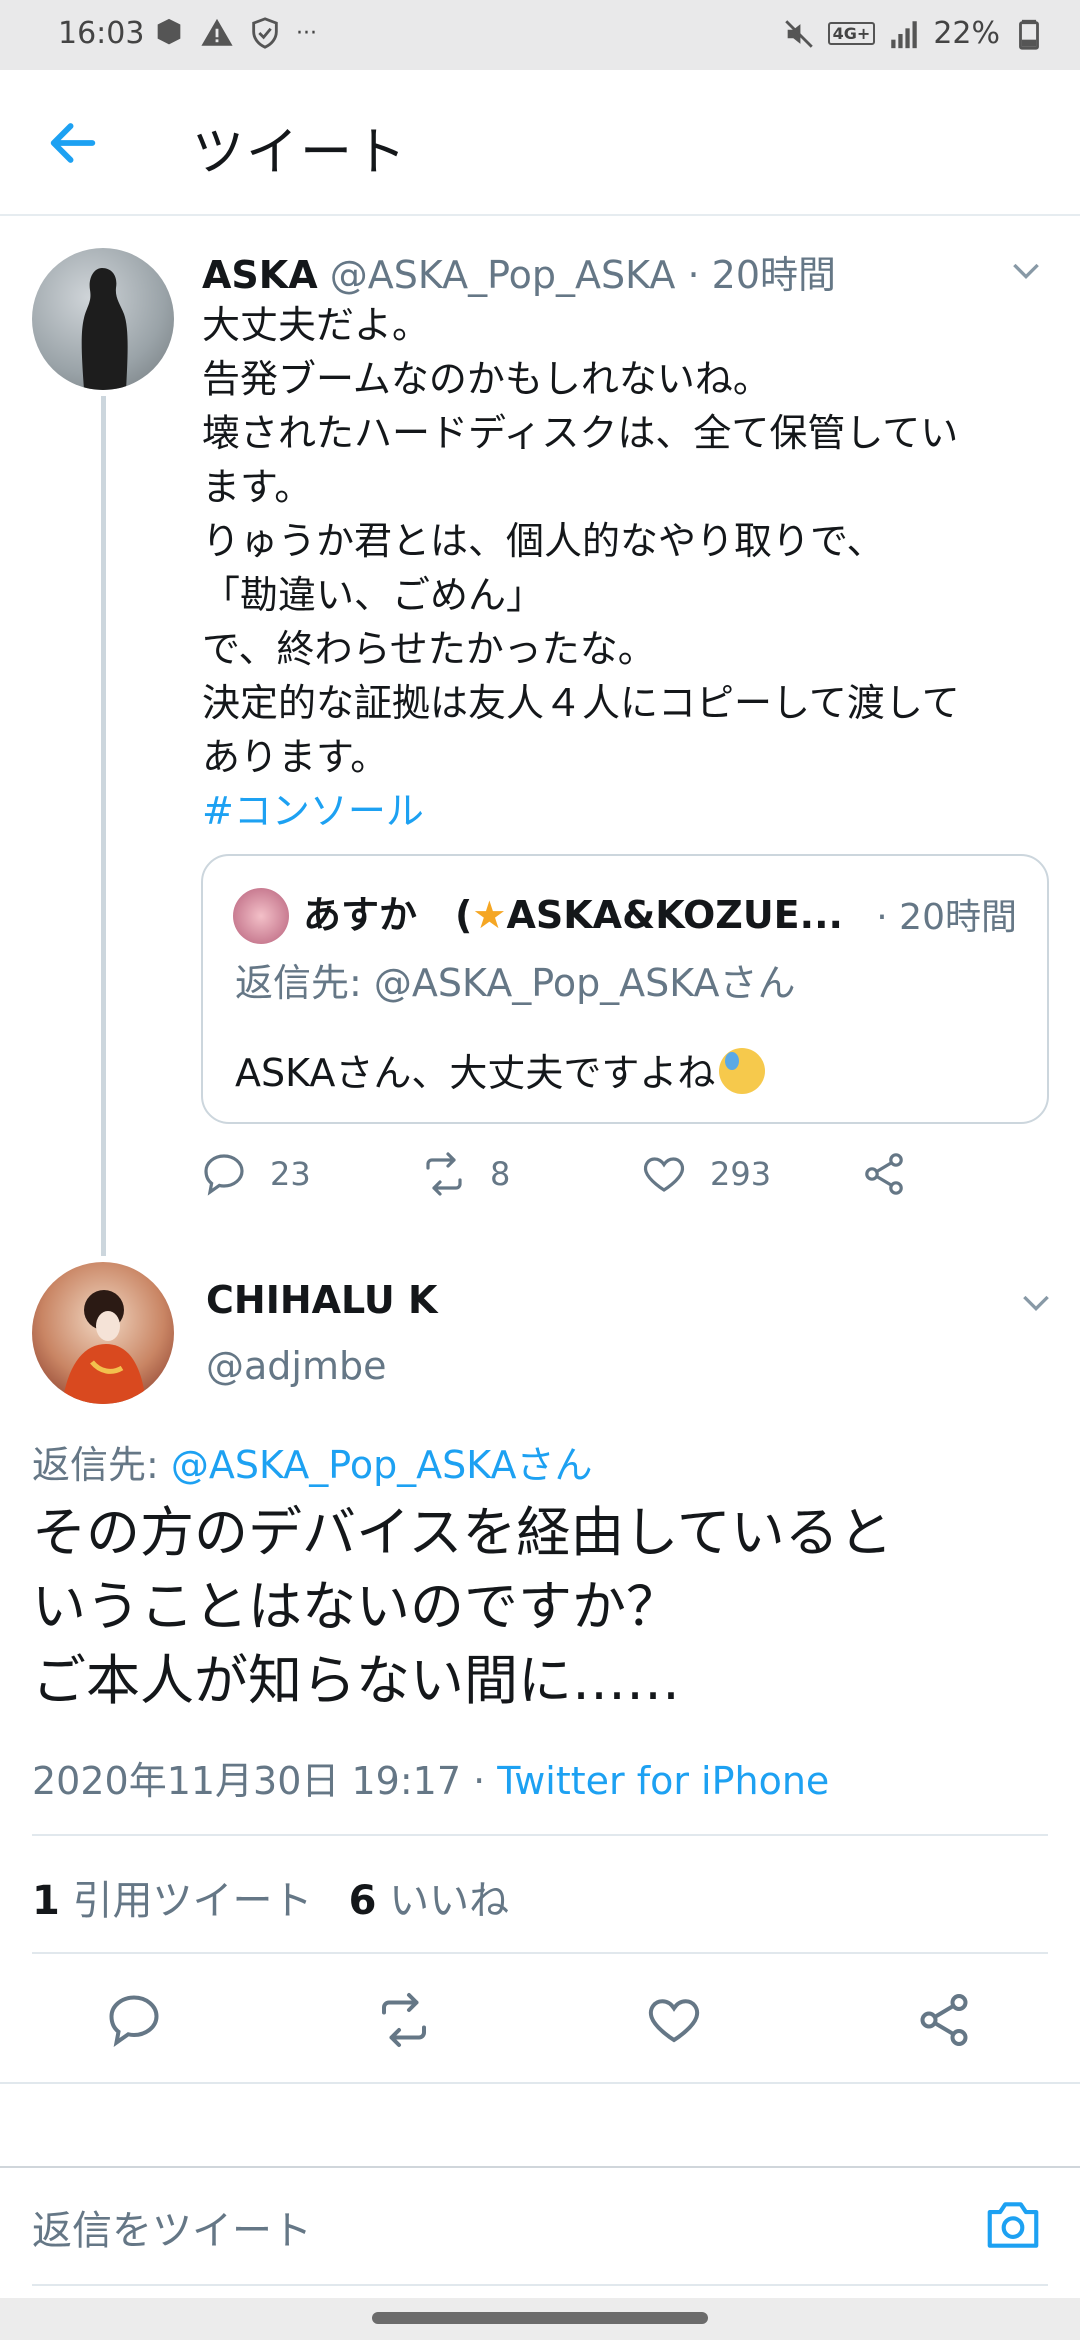 The image size is (1080, 2340). Describe the element at coordinates (295, 757) in the screenshot. I see `tweet1-line: あります。` at that location.